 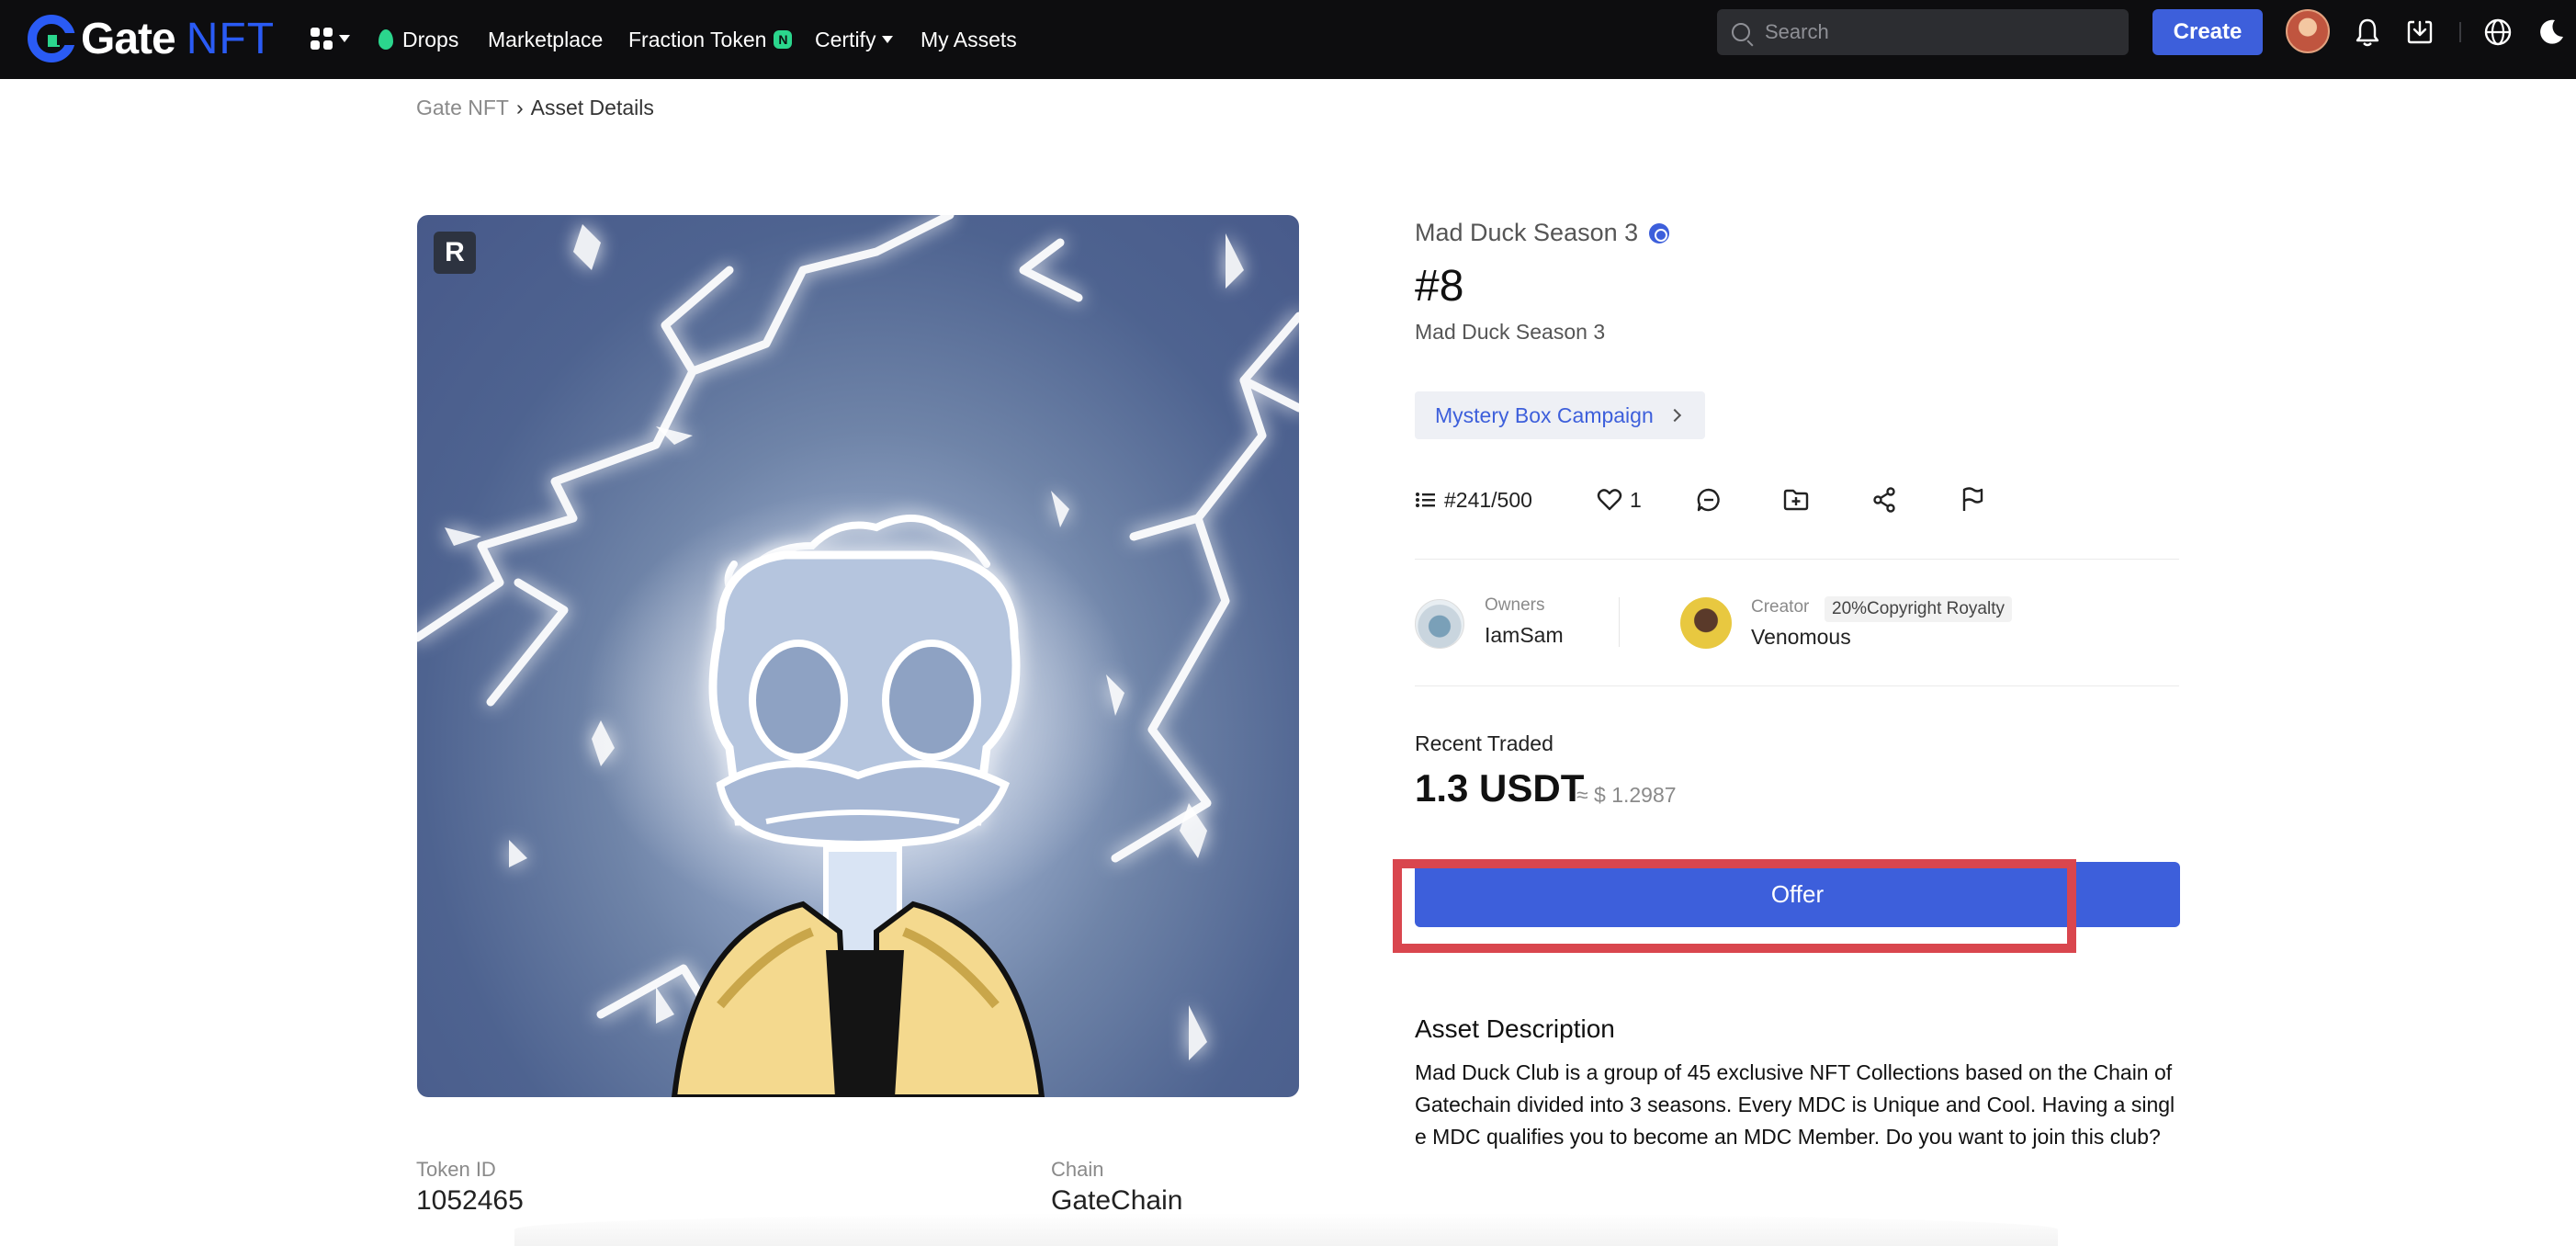 I want to click on search-icon, so click(x=1741, y=32).